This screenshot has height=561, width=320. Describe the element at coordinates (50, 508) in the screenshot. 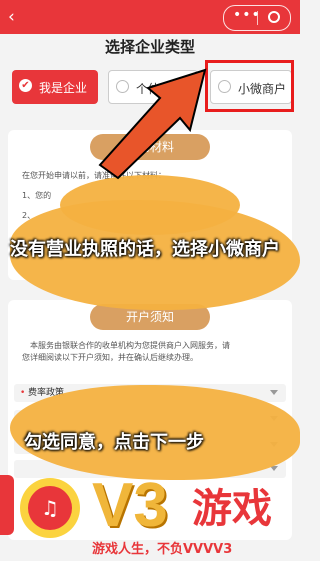

I see `watermark-logo-icon: ♫` at that location.